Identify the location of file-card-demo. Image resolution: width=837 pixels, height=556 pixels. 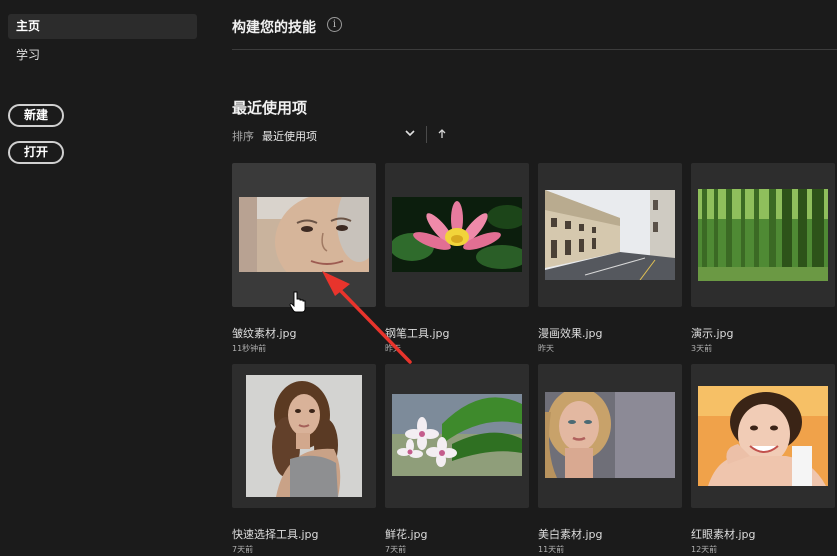
(763, 235).